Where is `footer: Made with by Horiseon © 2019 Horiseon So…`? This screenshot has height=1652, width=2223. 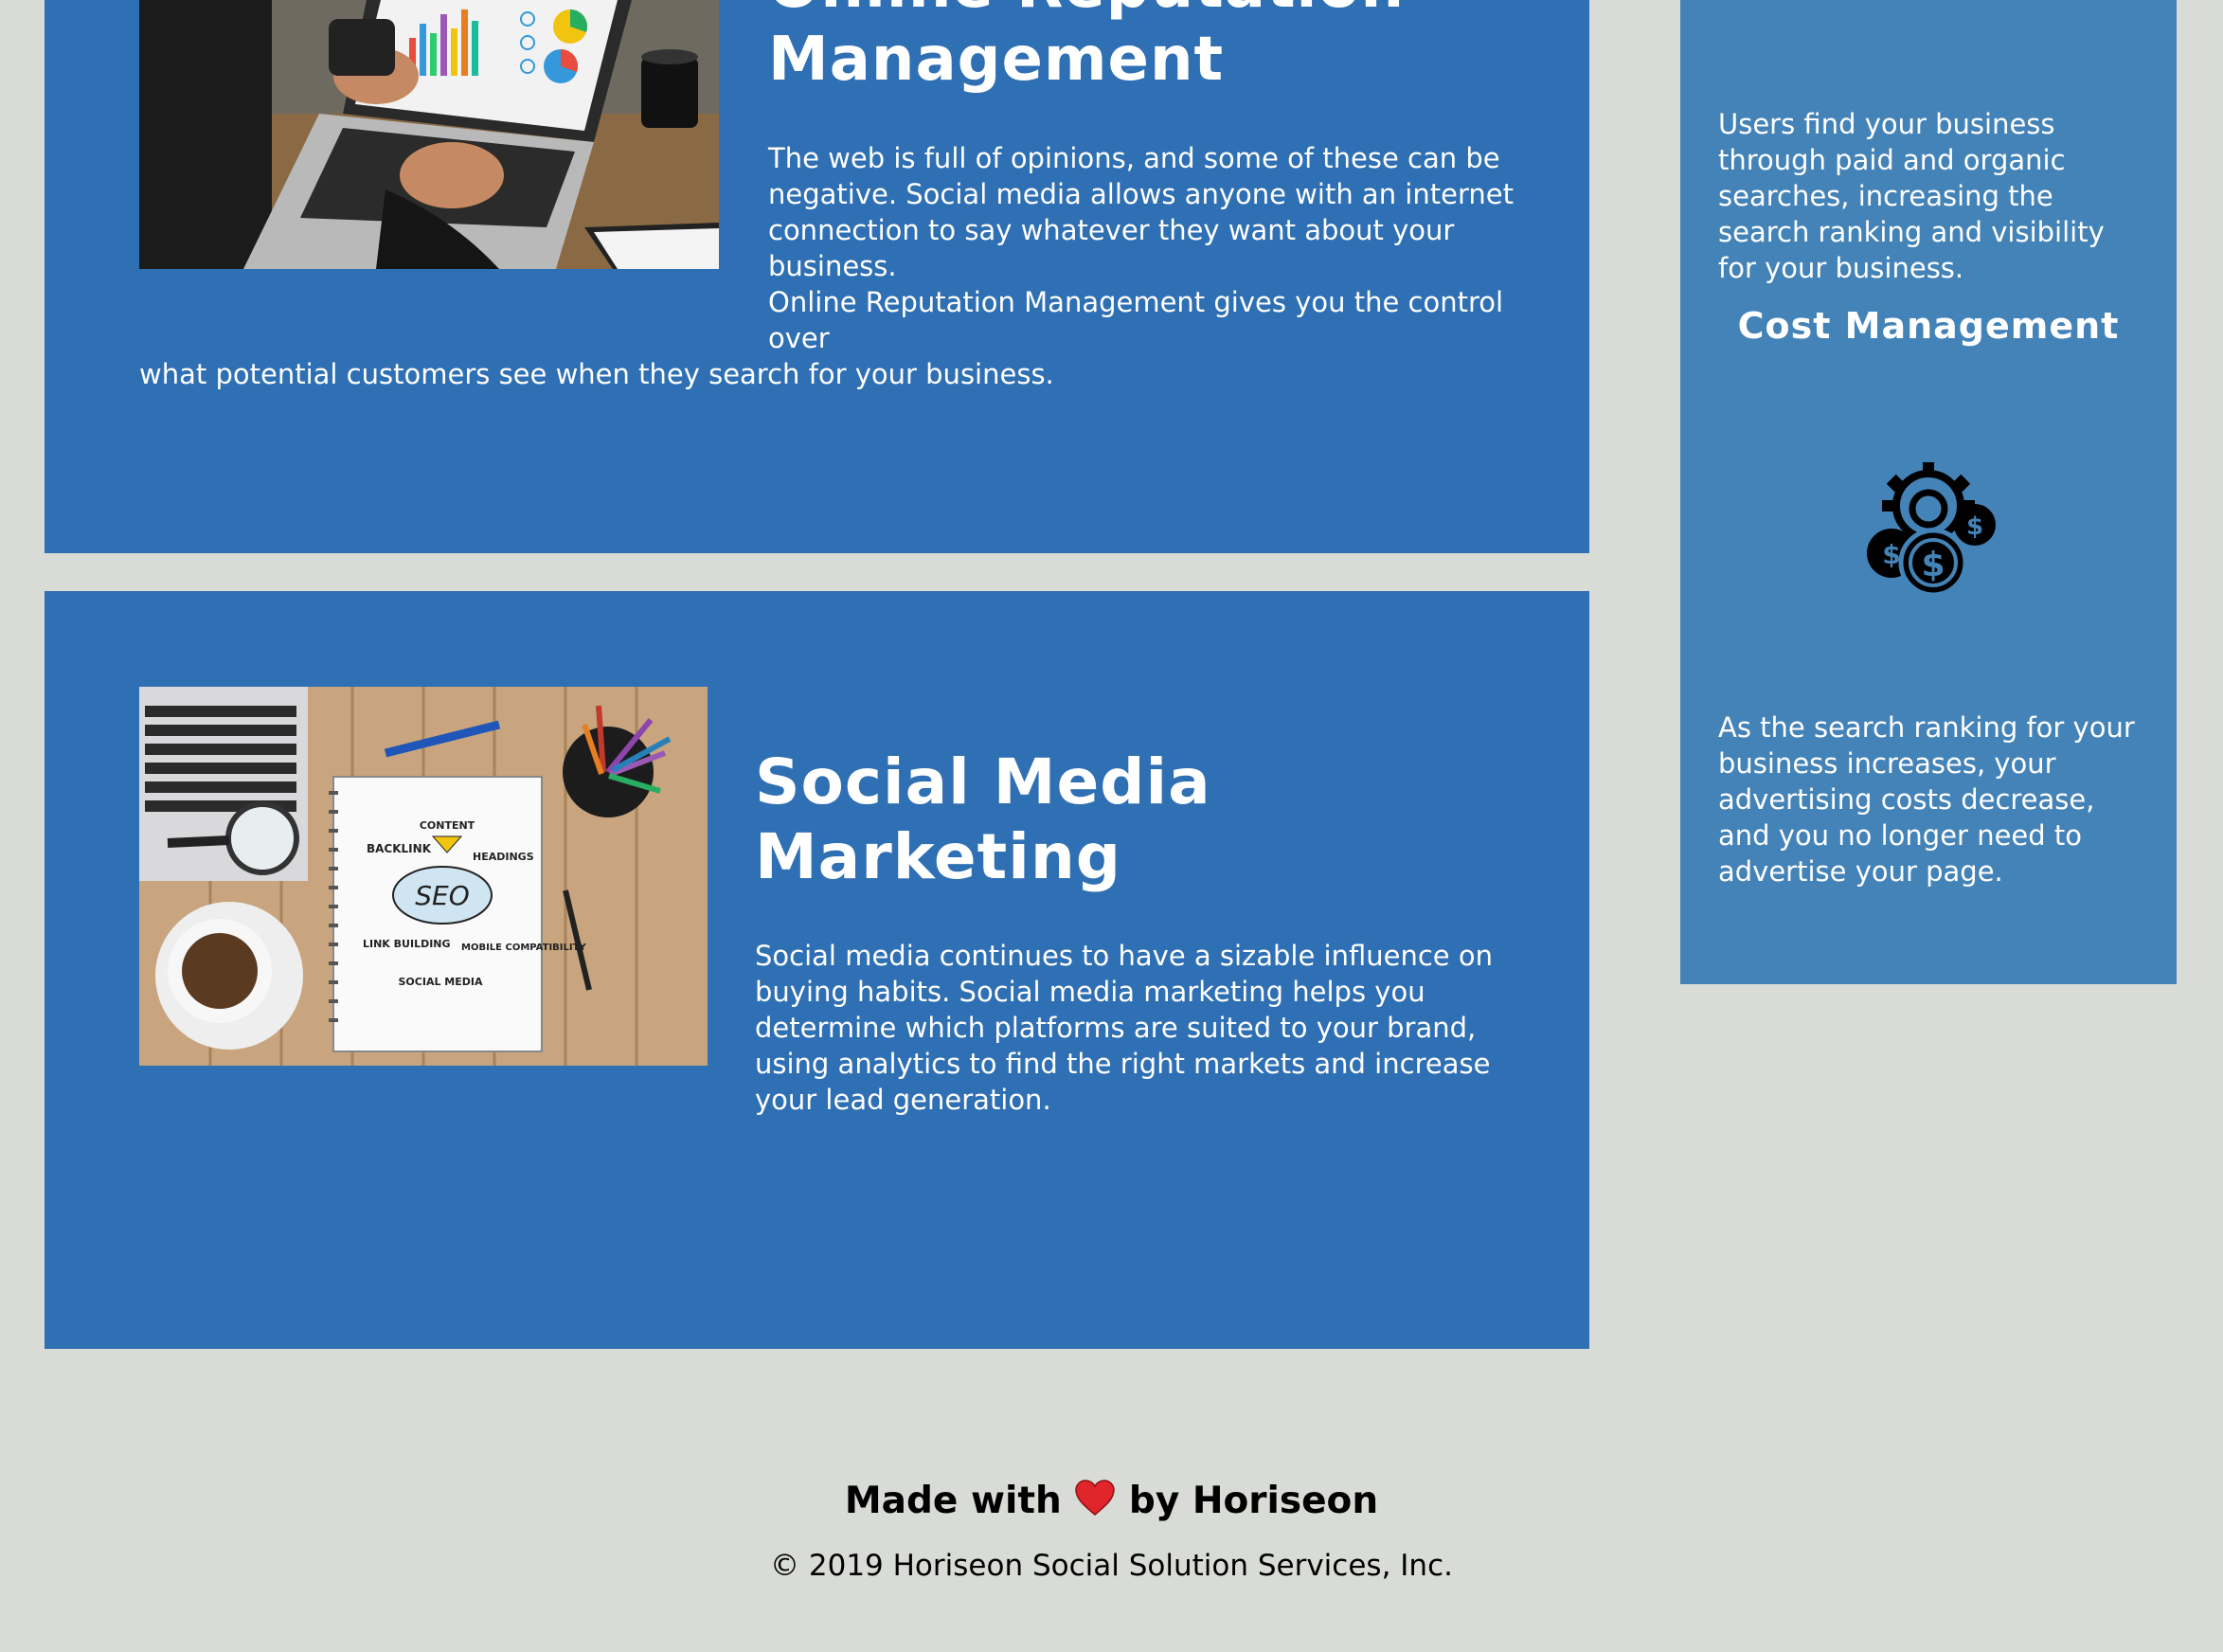
footer: Made with by Horiseon © 2019 Horiseon So… is located at coordinates (1111, 1529).